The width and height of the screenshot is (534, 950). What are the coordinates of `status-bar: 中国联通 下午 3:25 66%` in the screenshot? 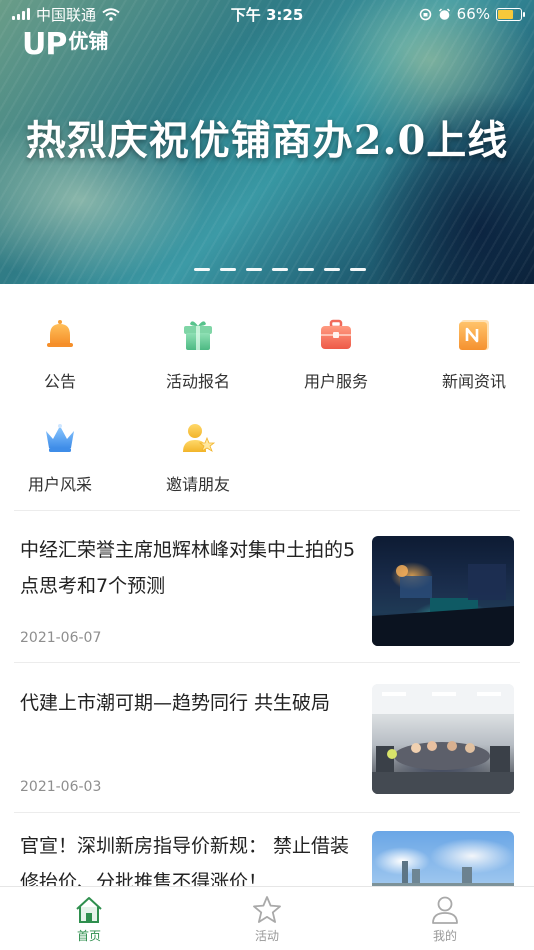 It's located at (267, 14).